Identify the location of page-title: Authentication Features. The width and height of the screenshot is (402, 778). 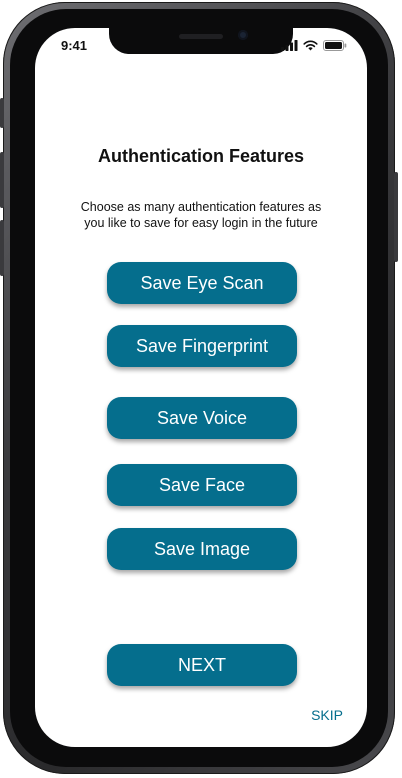
(201, 156).